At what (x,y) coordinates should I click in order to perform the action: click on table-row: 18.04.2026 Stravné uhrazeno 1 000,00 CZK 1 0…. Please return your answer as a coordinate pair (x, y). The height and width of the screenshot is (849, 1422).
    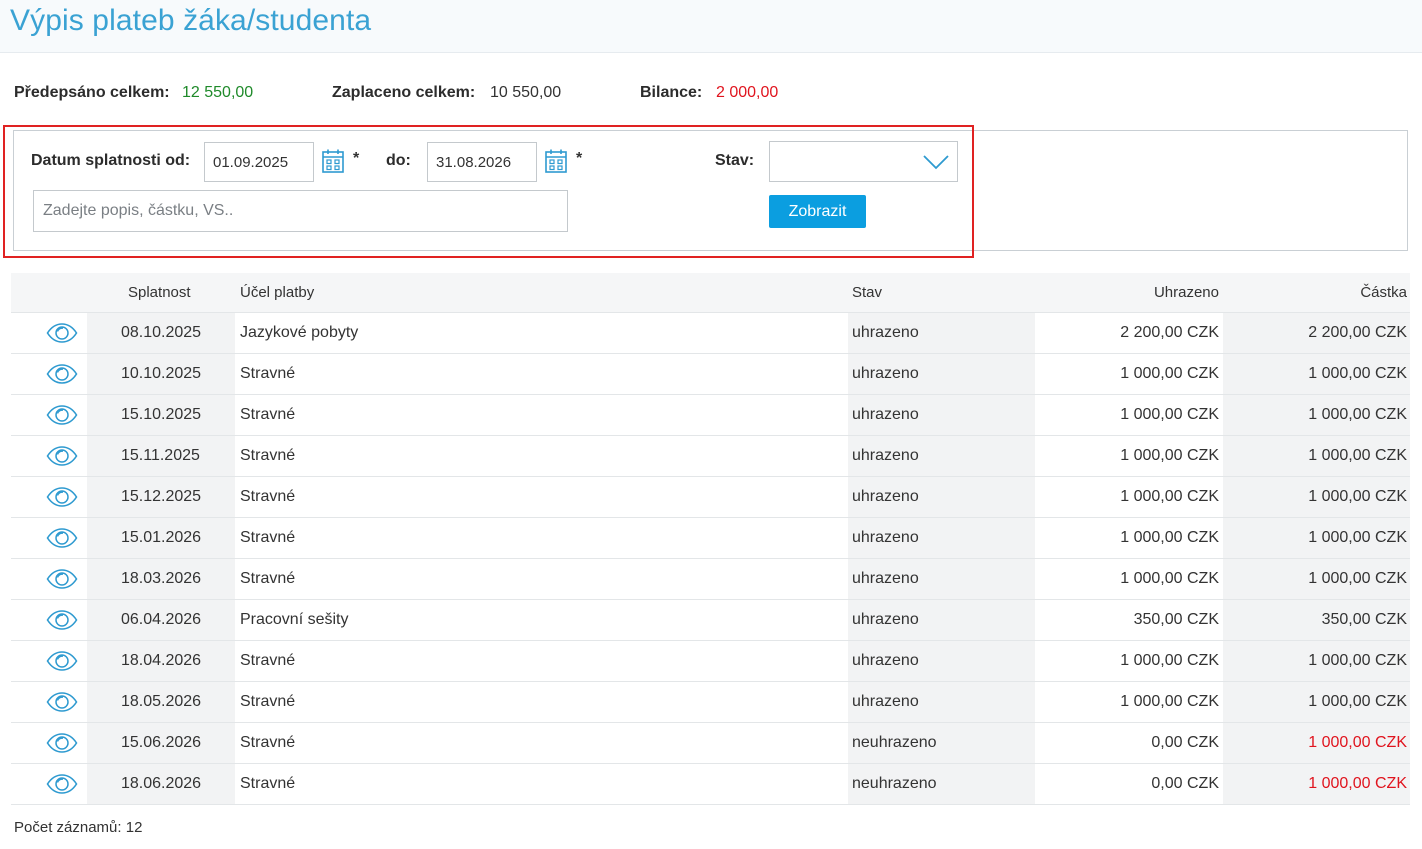
    Looking at the image, I should click on (710, 661).